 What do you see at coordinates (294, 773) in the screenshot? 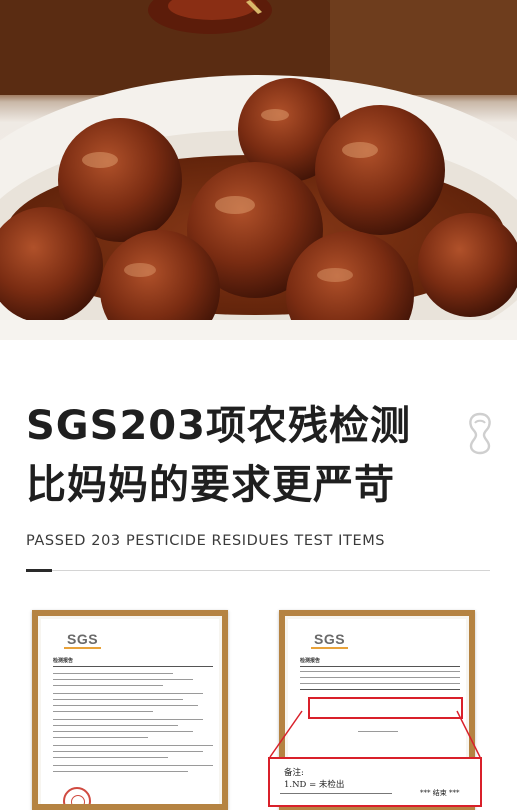
I see `zoom-note-label: 备注:` at bounding box center [294, 773].